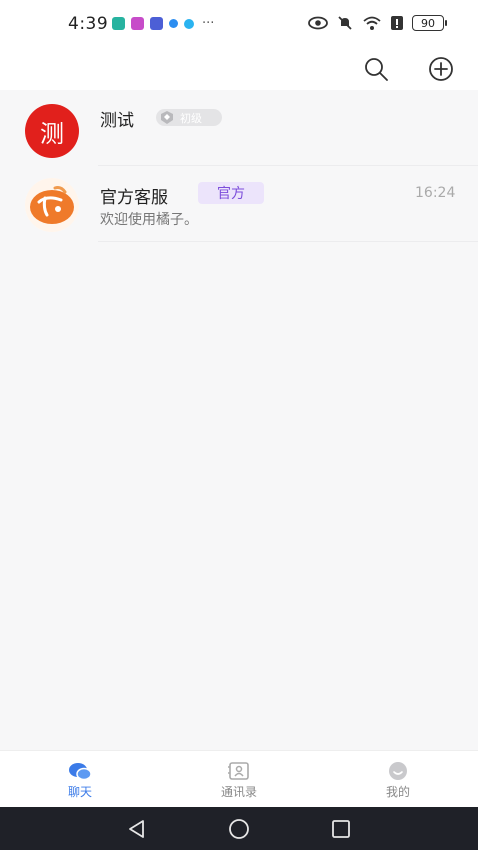 This screenshot has width=478, height=850. Describe the element at coordinates (149, 220) in the screenshot. I see `chat-preview: 欢迎使用橘子。` at that location.